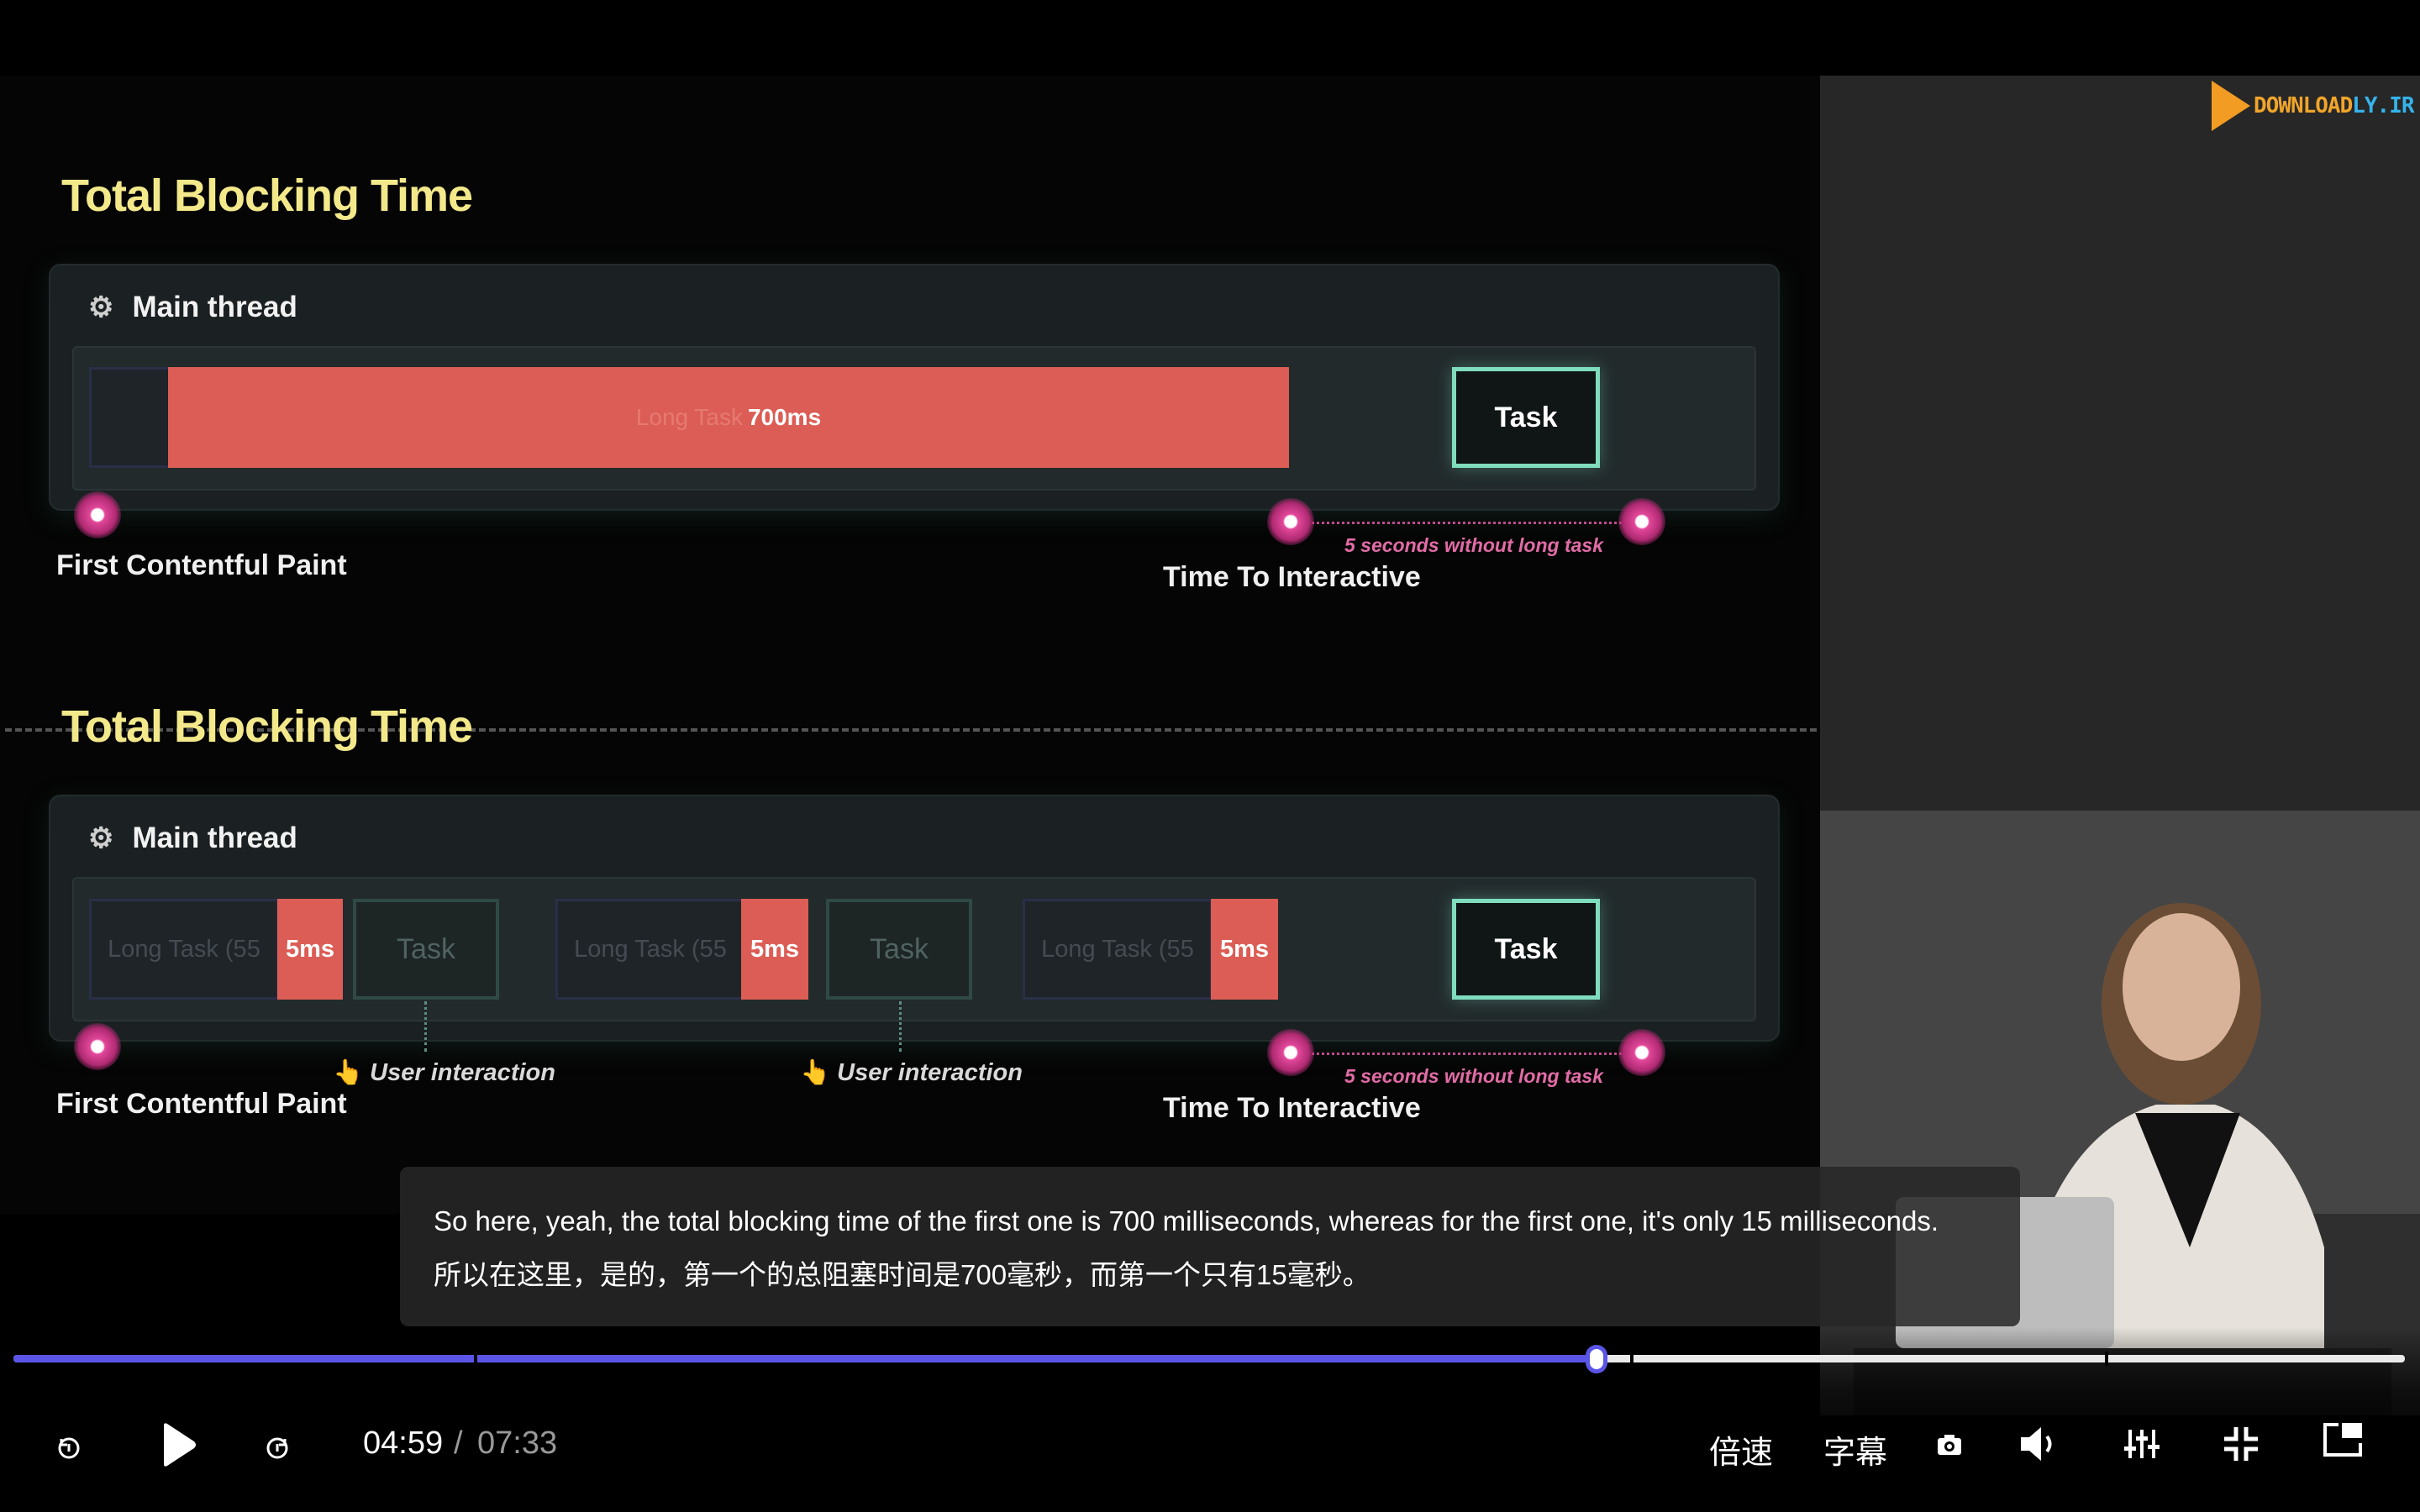 The width and height of the screenshot is (2420, 1512). What do you see at coordinates (2120, 443) in the screenshot?
I see `presenter-side-panel` at bounding box center [2120, 443].